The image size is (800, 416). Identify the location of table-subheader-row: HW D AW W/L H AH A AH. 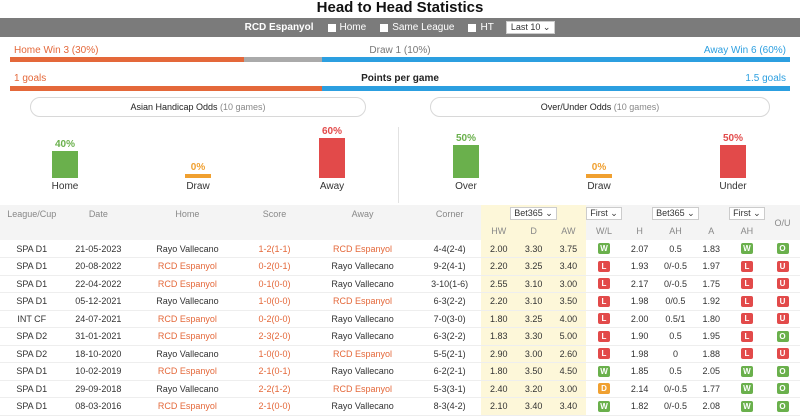
(400, 231).